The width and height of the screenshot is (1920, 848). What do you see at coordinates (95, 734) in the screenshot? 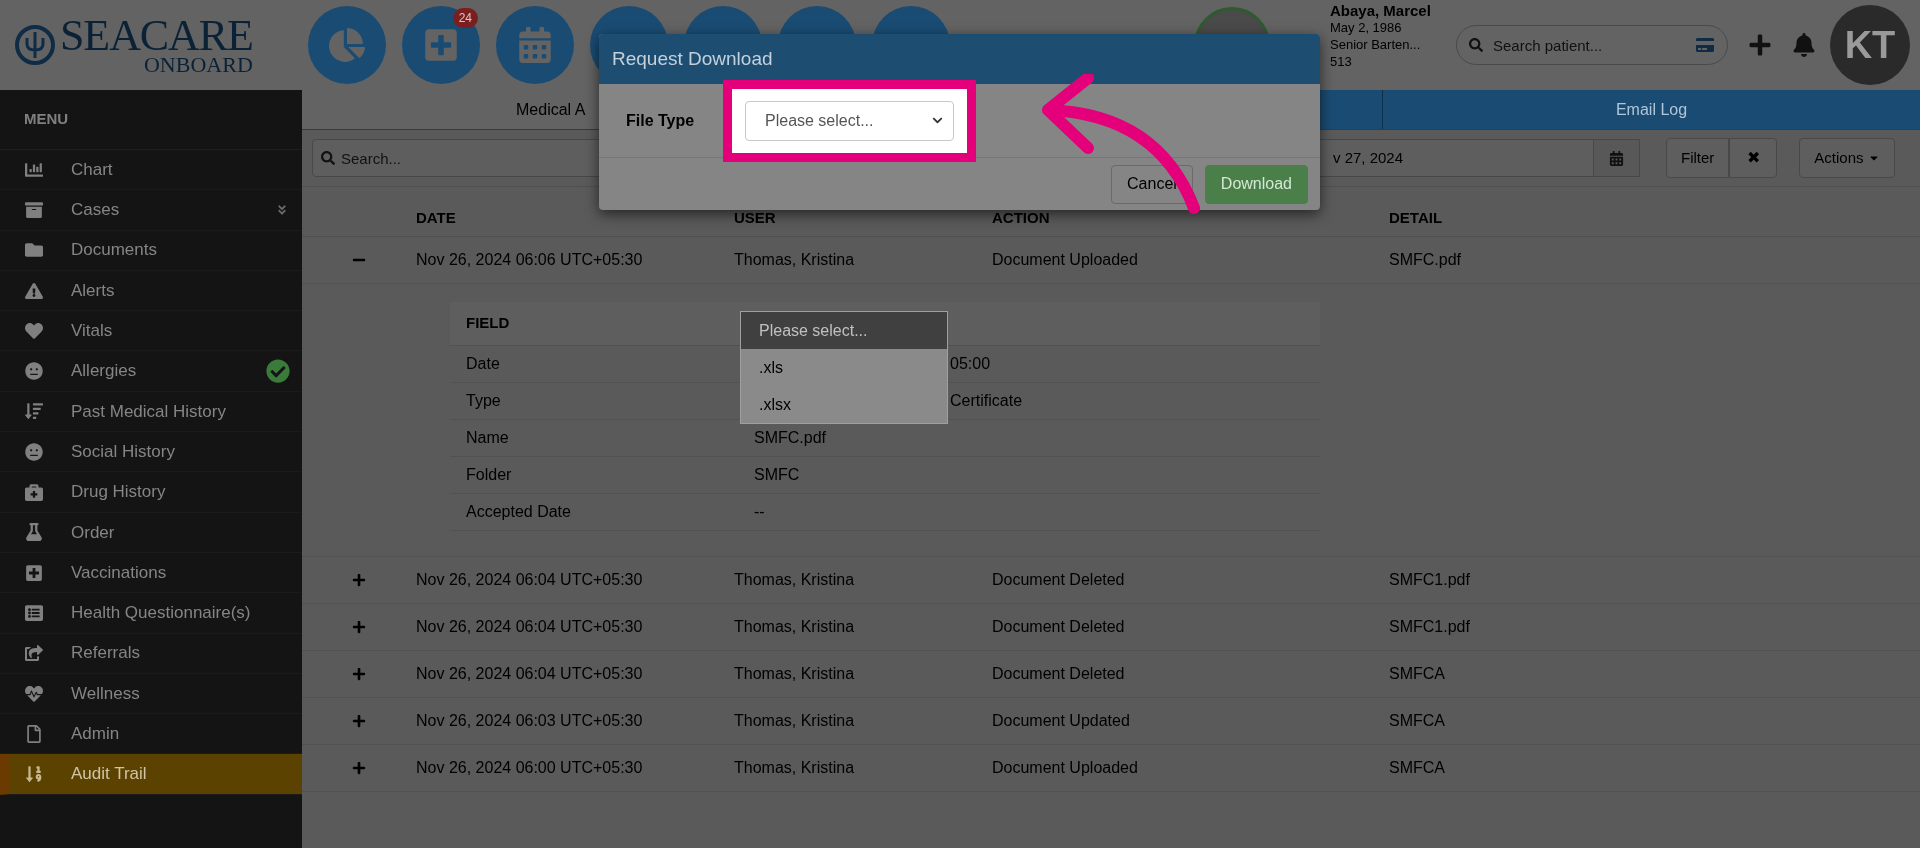
I see `sidebar-label: Admin` at bounding box center [95, 734].